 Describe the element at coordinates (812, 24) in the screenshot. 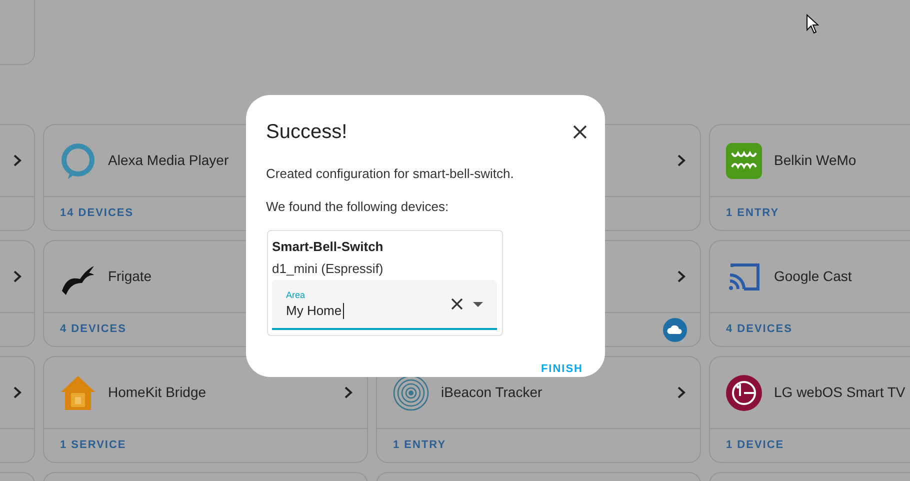

I see `cursor-icon` at that location.